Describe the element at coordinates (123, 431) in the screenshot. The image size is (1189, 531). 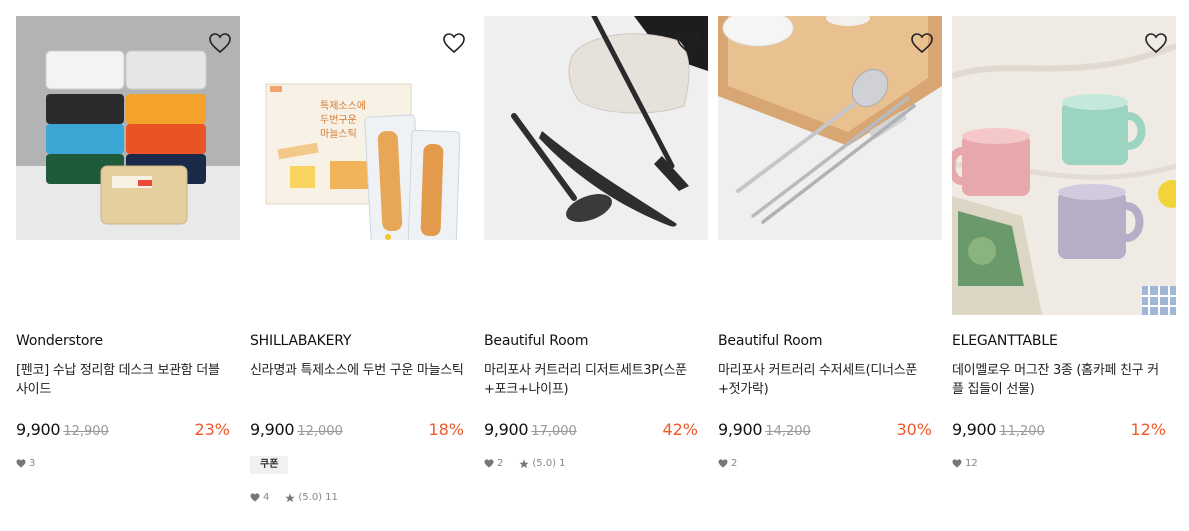
I see `price-row: 9,900 12,900 23%` at that location.